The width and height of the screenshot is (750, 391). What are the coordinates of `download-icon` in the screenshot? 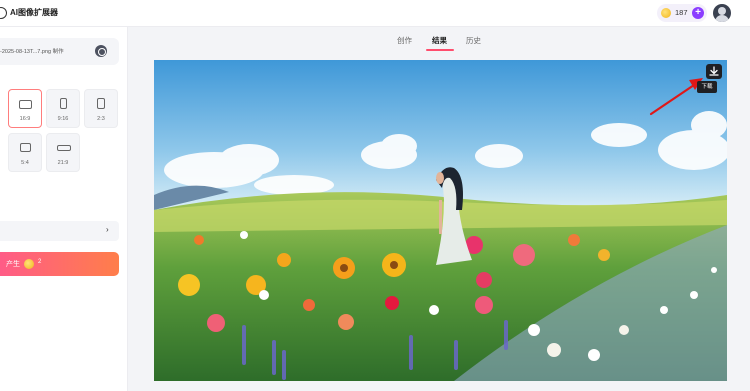 It's located at (714, 71).